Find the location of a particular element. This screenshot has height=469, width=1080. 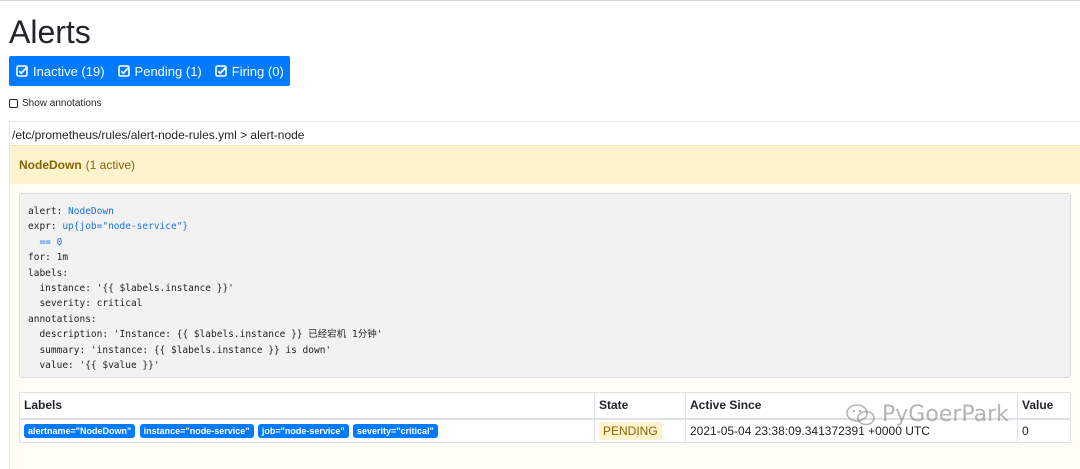

value-cell: 0 is located at coordinates (1044, 430).